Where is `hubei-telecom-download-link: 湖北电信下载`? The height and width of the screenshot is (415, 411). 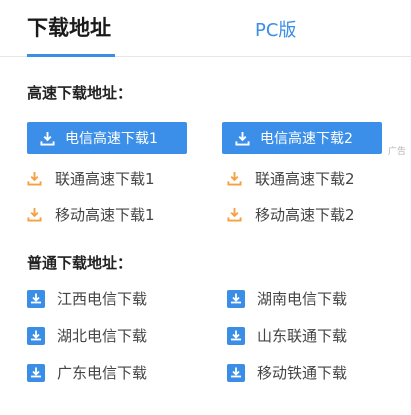
hubei-telecom-download-link: 湖北电信下载 is located at coordinates (87, 335).